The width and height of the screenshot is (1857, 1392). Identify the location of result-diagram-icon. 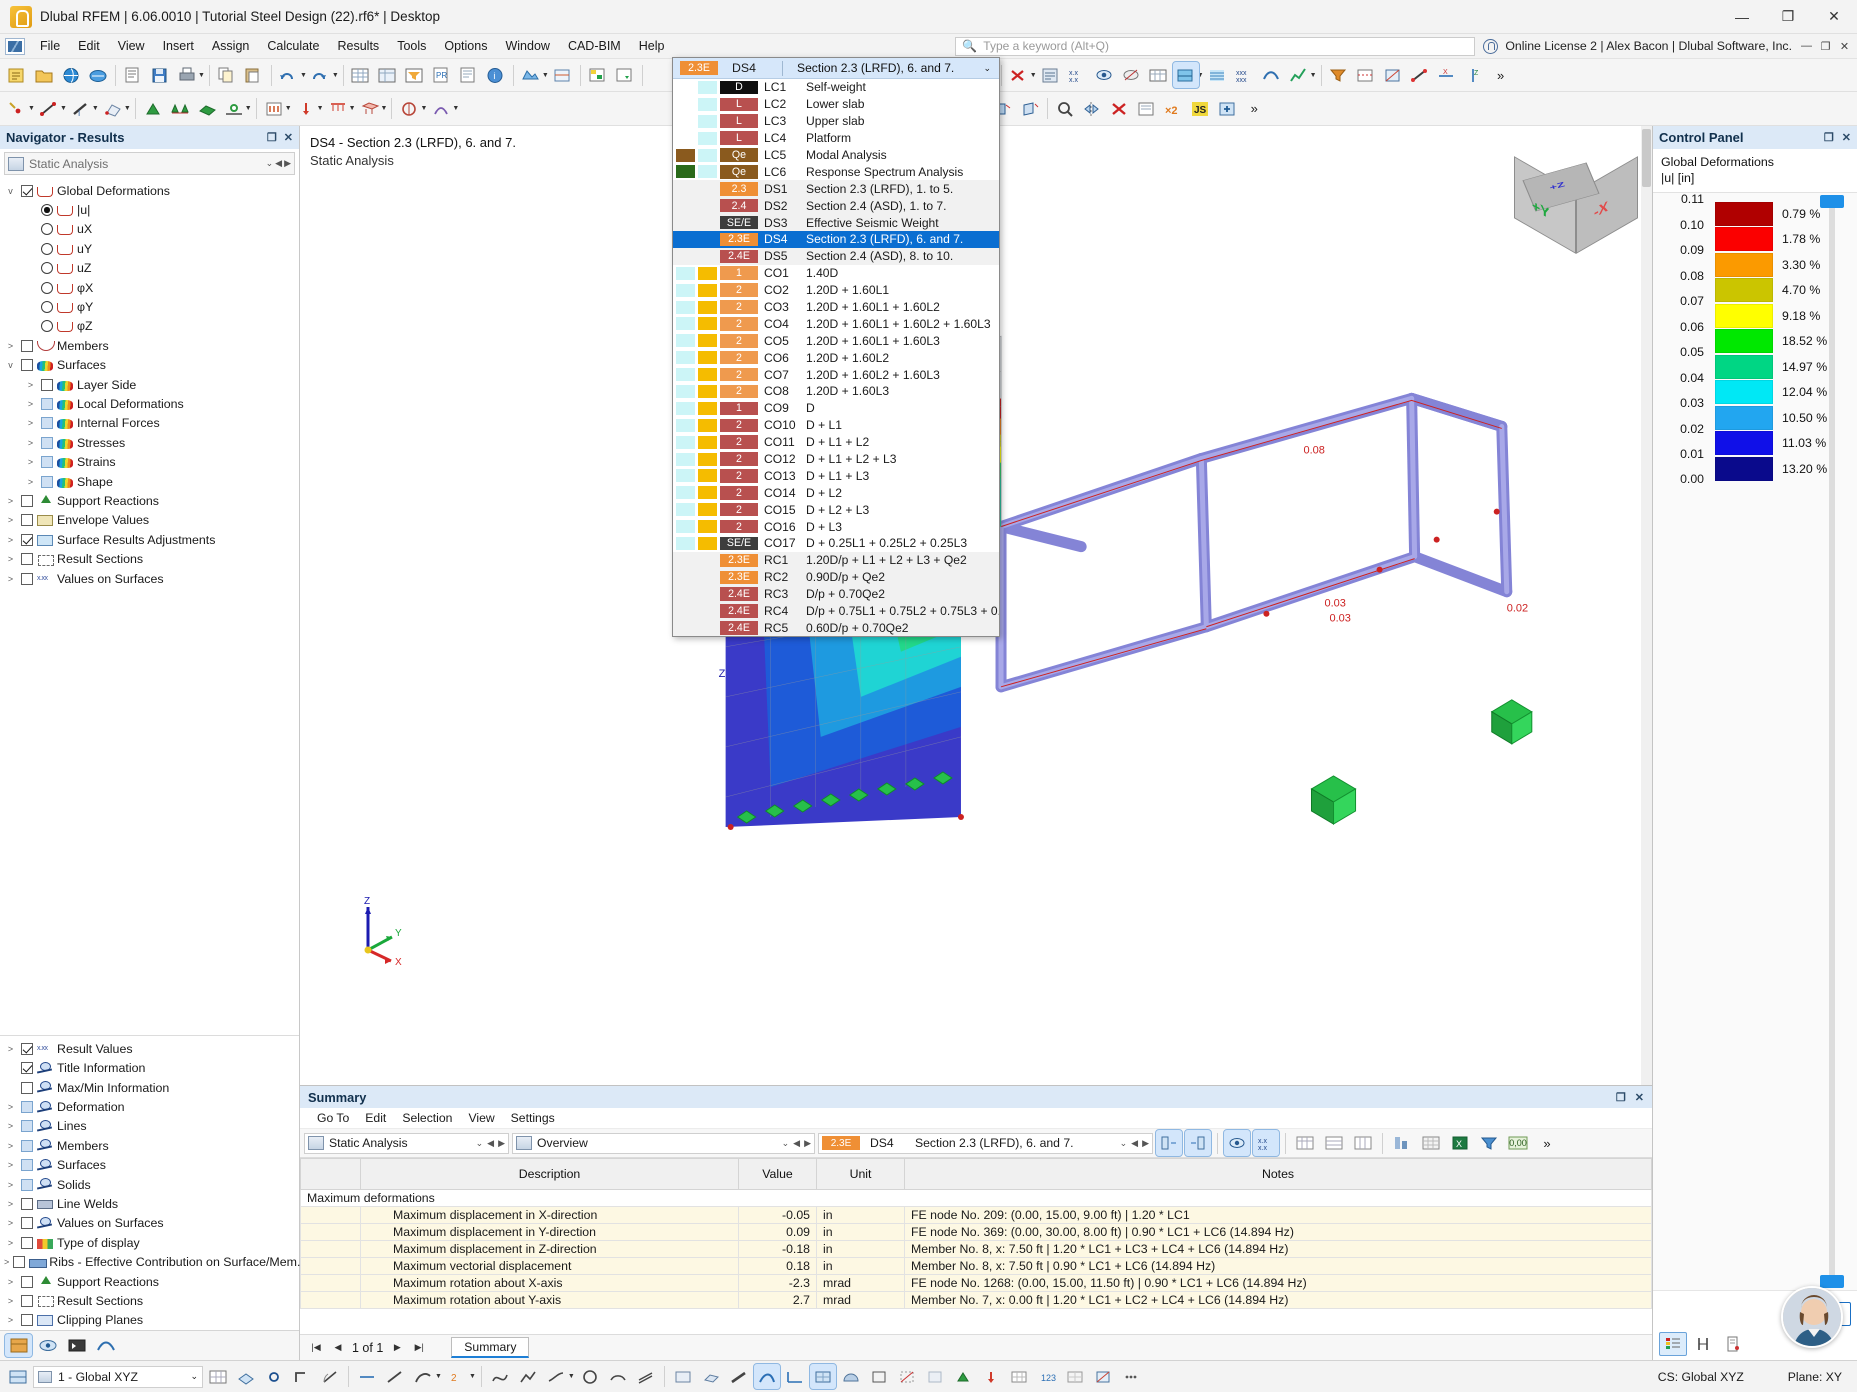
(1299, 75).